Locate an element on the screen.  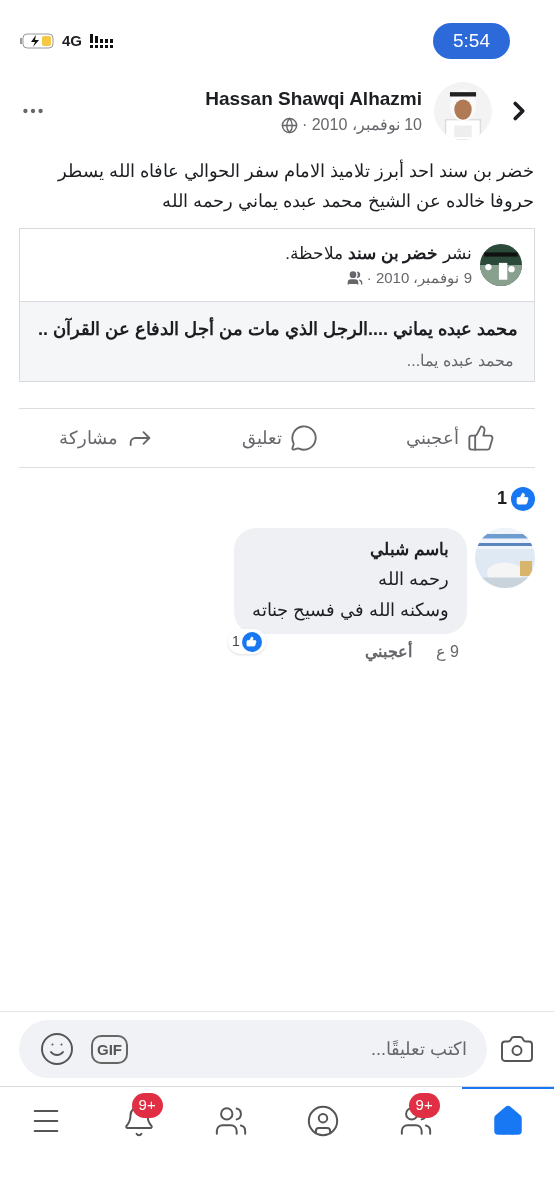
comment-like-link: أعجبني is located at coordinates (388, 652).